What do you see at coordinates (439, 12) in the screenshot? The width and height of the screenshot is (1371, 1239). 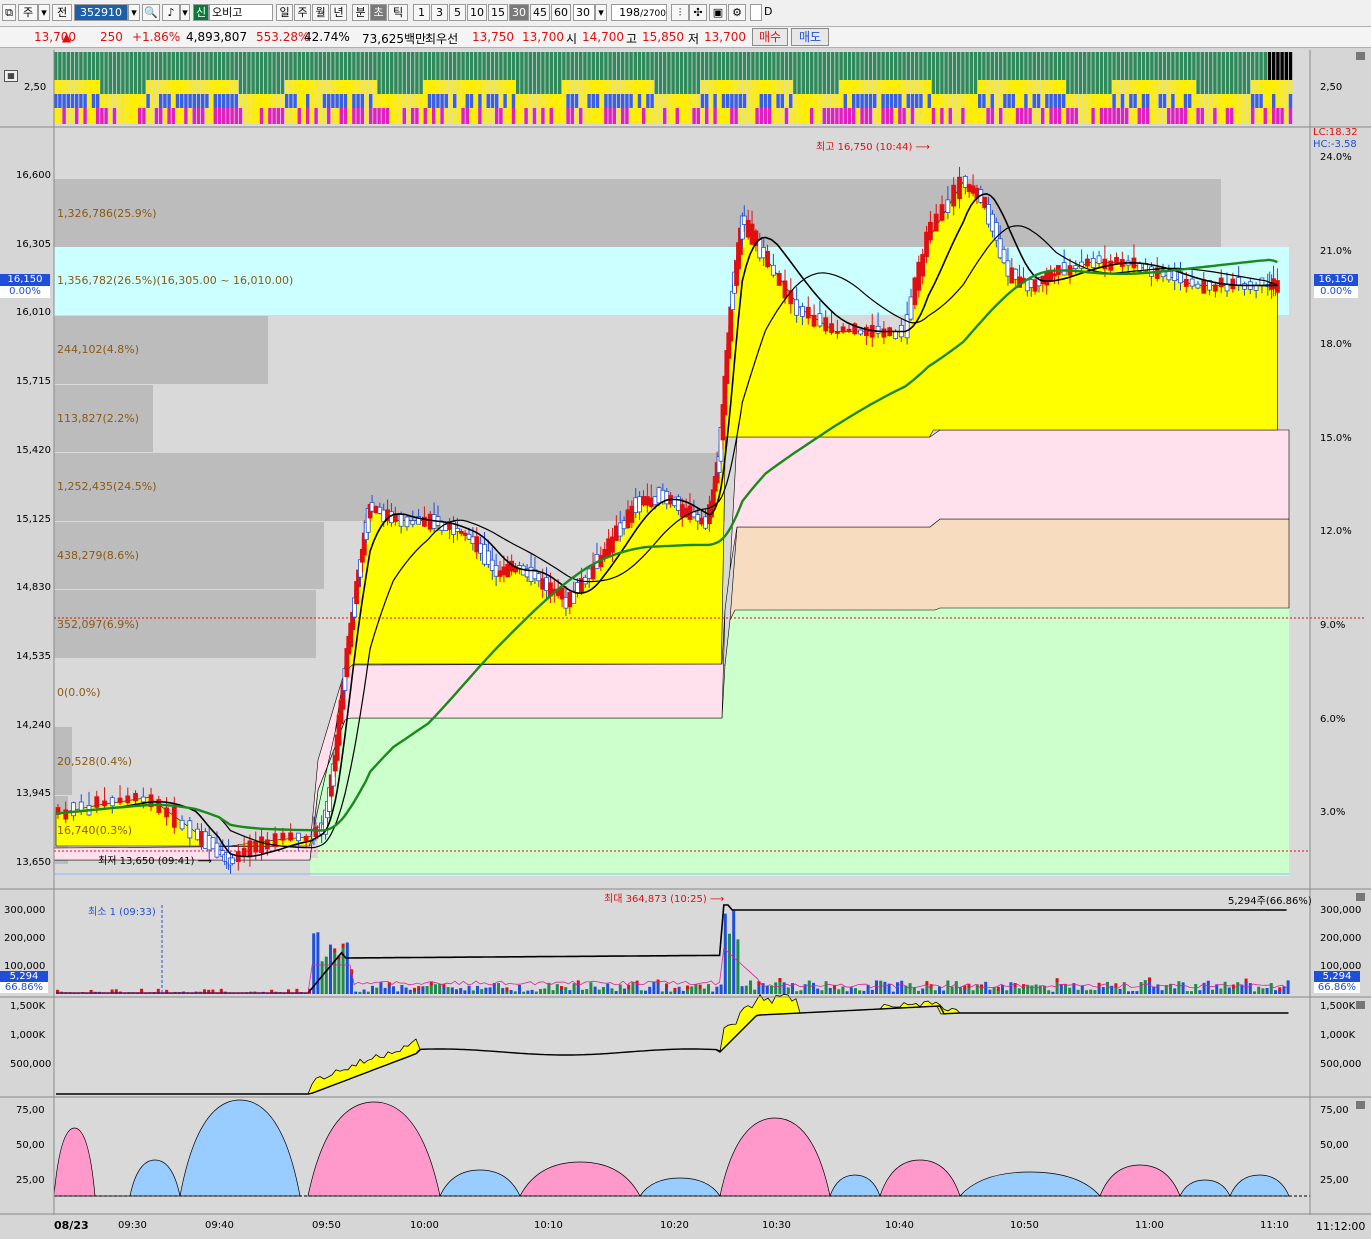 I see `interval-3: 3` at bounding box center [439, 12].